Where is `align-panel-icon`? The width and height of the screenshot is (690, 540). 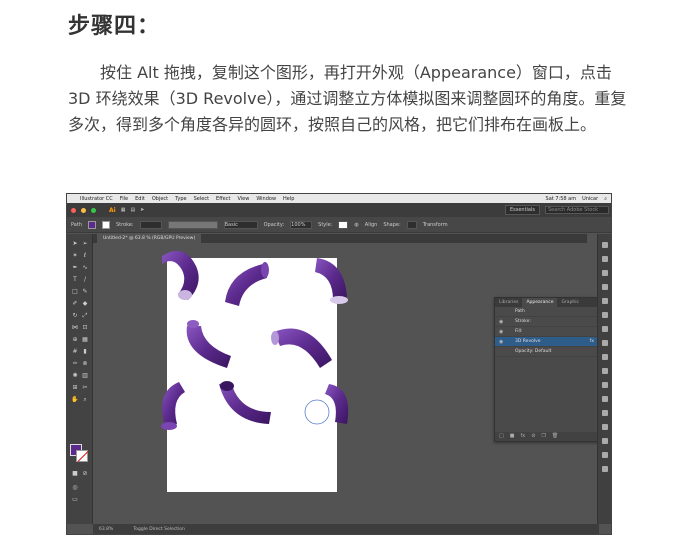 align-panel-icon is located at coordinates (605, 455).